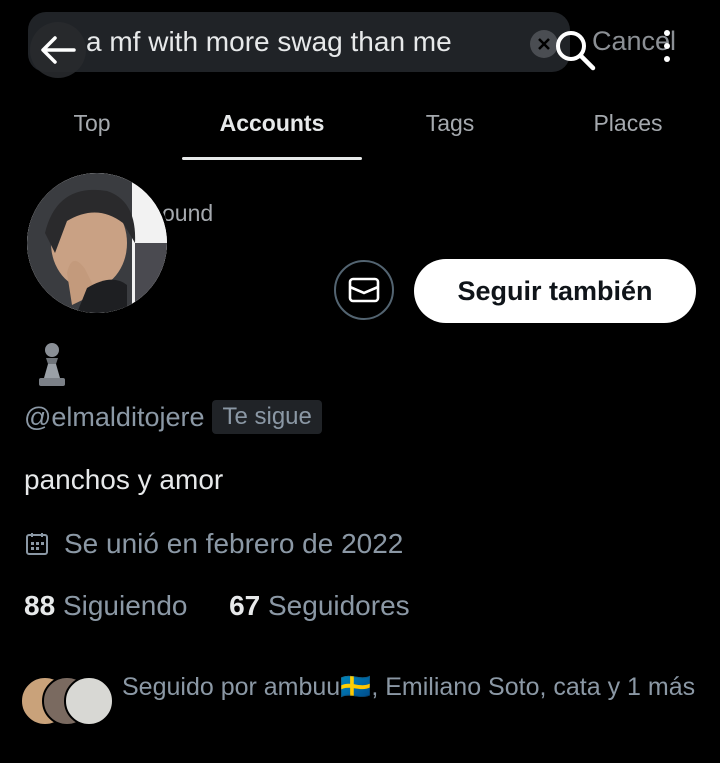  I want to click on followers-stat: 67 Seguidores, so click(319, 605).